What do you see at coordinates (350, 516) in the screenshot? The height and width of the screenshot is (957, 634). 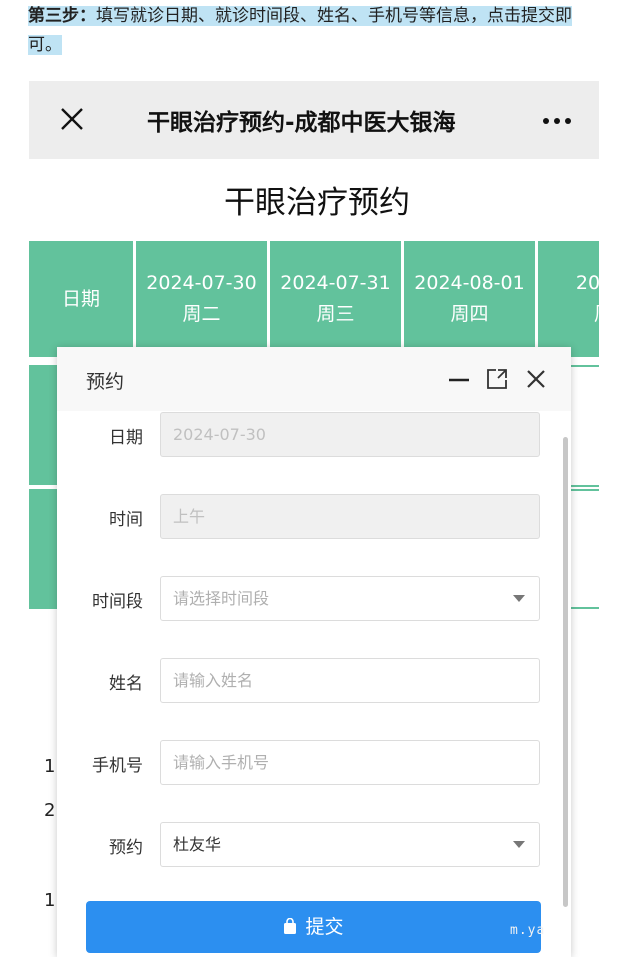 I see `time-field: 上午` at bounding box center [350, 516].